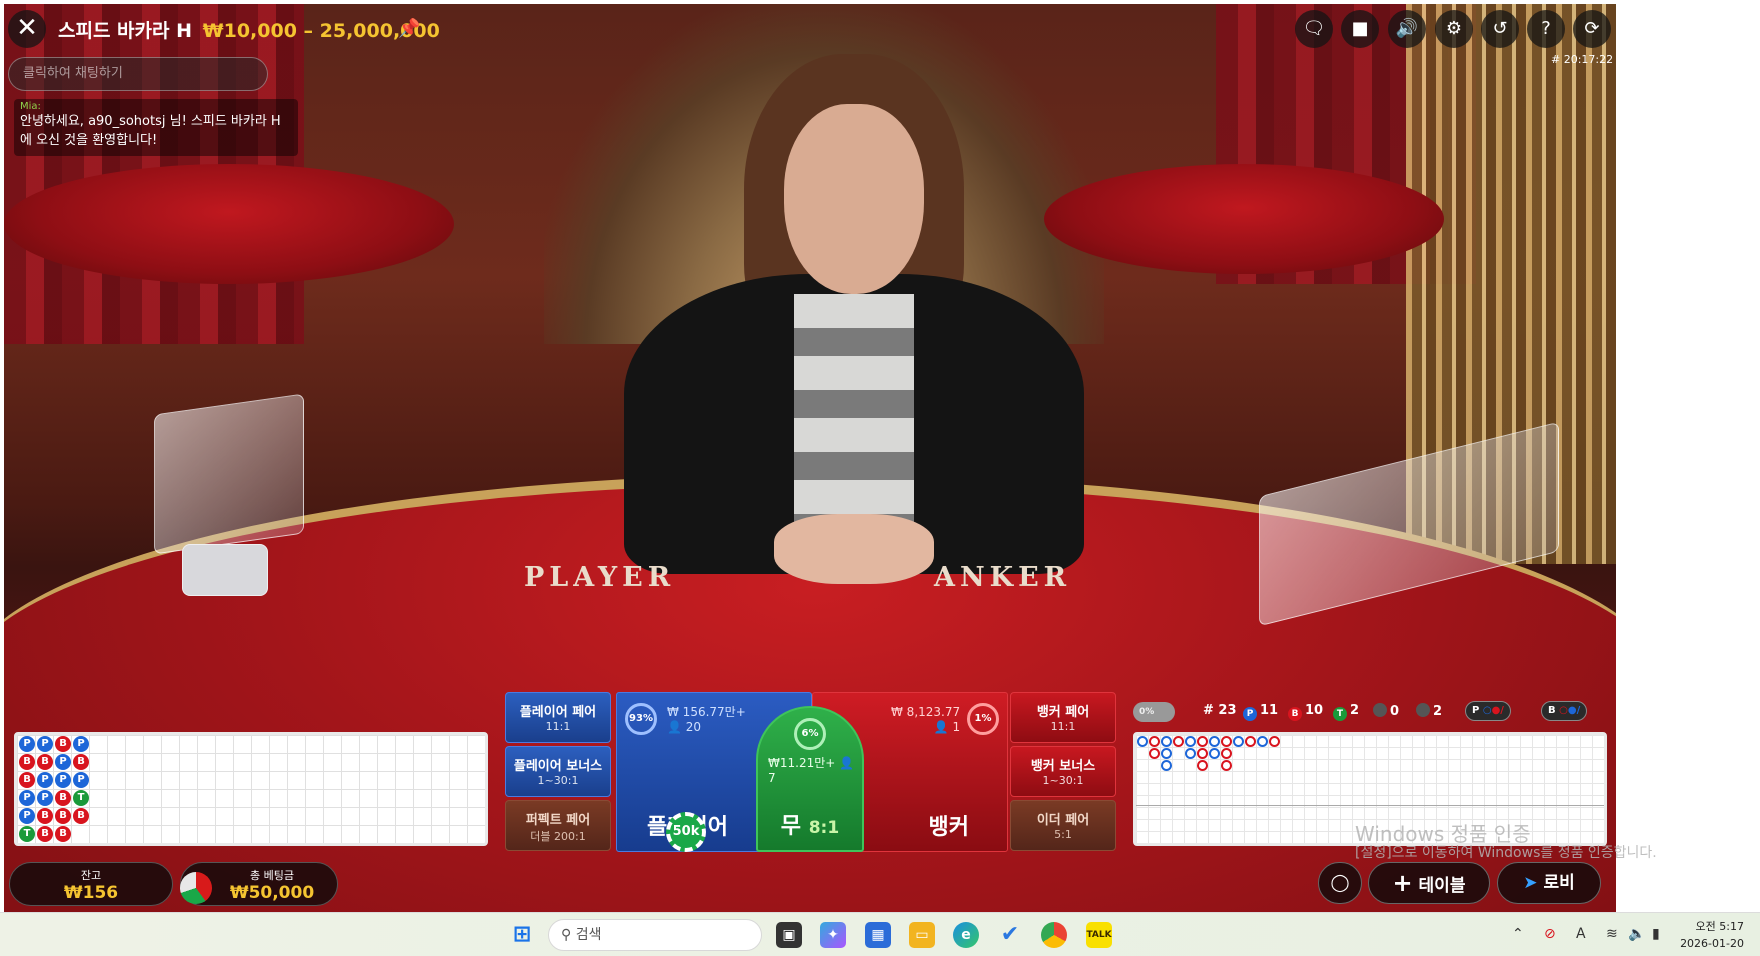 The width and height of the screenshot is (1760, 956). I want to click on side-table-left, so click(229, 224).